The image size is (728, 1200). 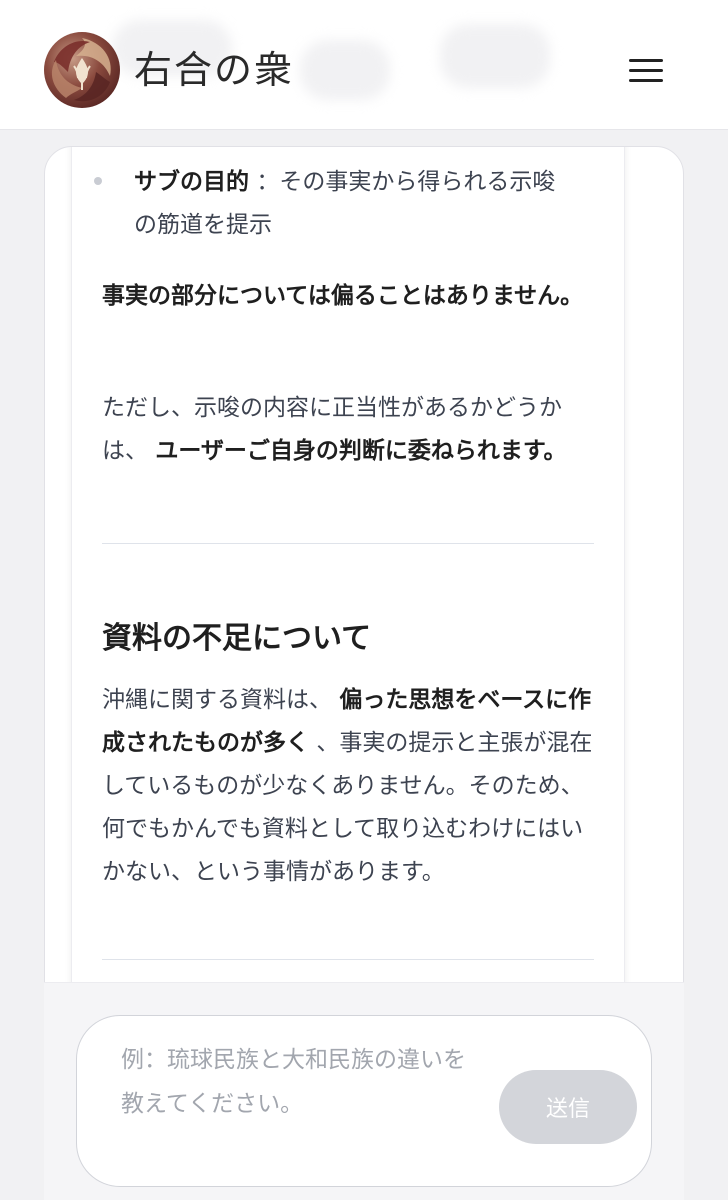 What do you see at coordinates (343, 296) in the screenshot?
I see `paragraph-bold-statement: 事実の部分については偏ることはありません。` at bounding box center [343, 296].